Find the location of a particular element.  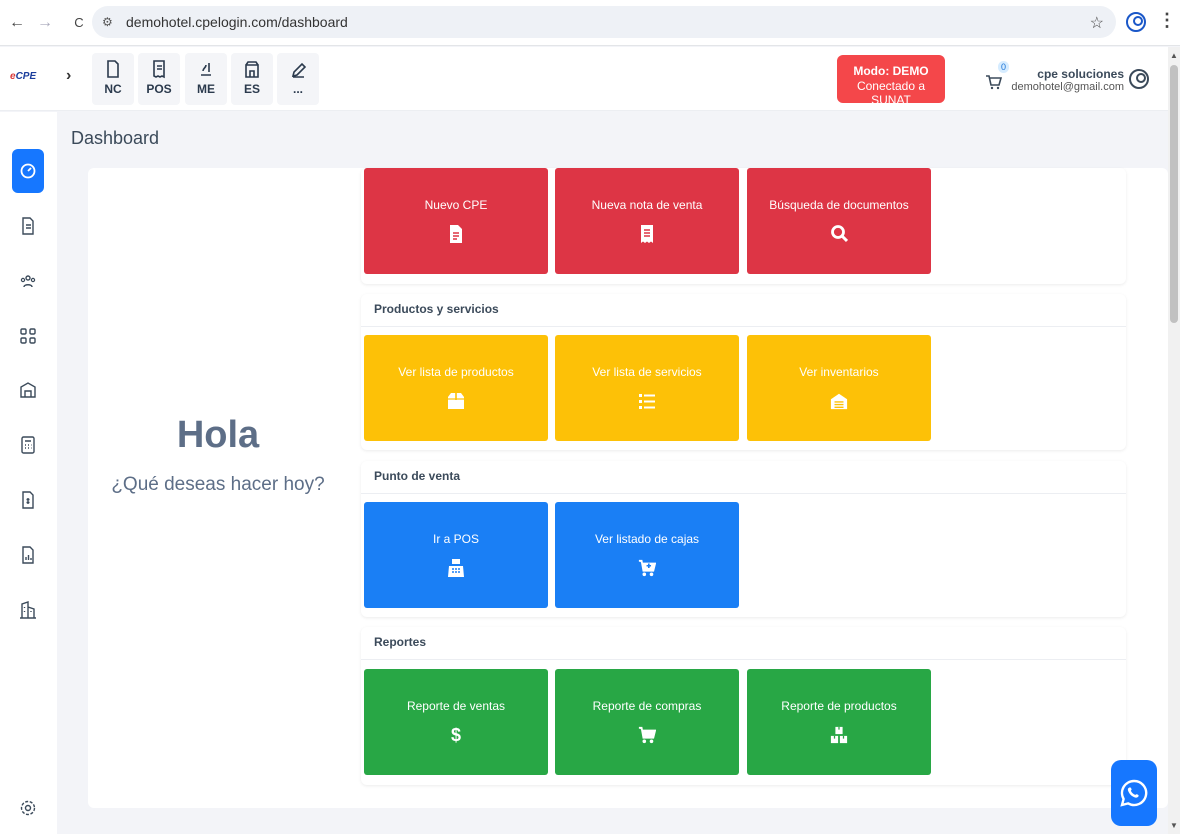

tile-label: Ir a POS is located at coordinates (455, 539).